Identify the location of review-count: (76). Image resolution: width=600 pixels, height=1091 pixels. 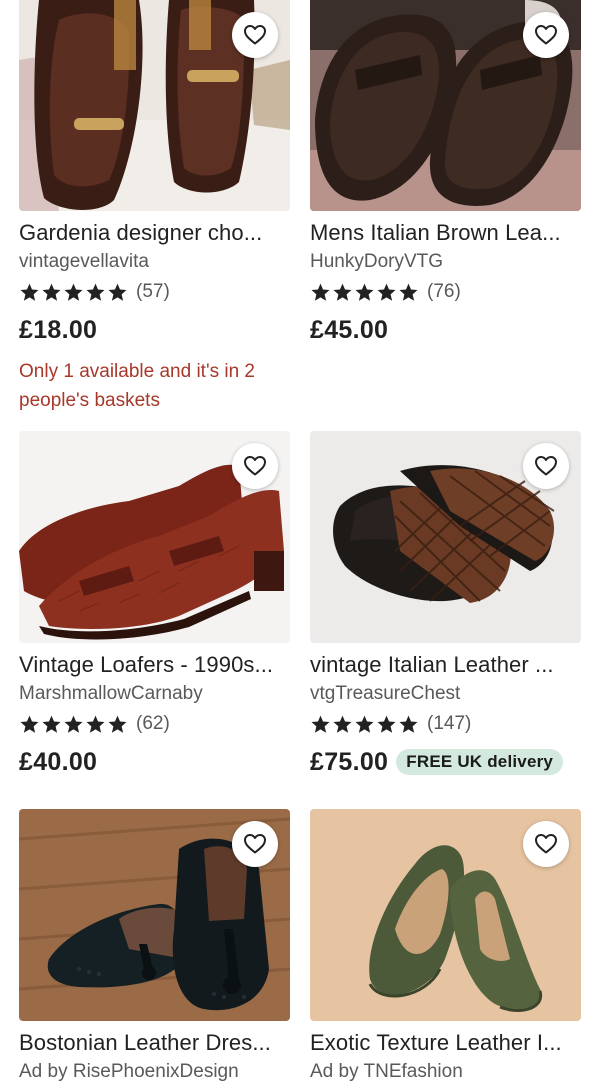
(444, 291).